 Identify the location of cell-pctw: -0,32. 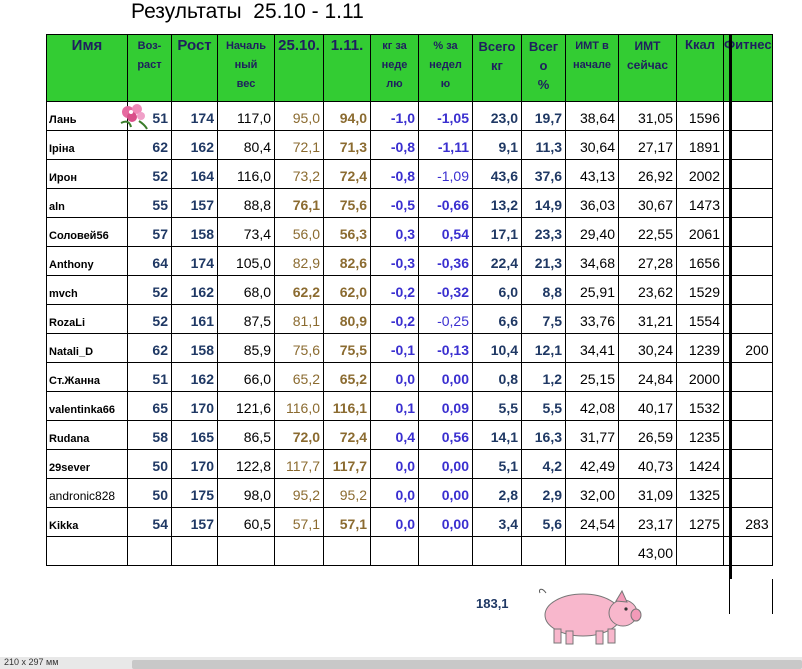
(445, 290).